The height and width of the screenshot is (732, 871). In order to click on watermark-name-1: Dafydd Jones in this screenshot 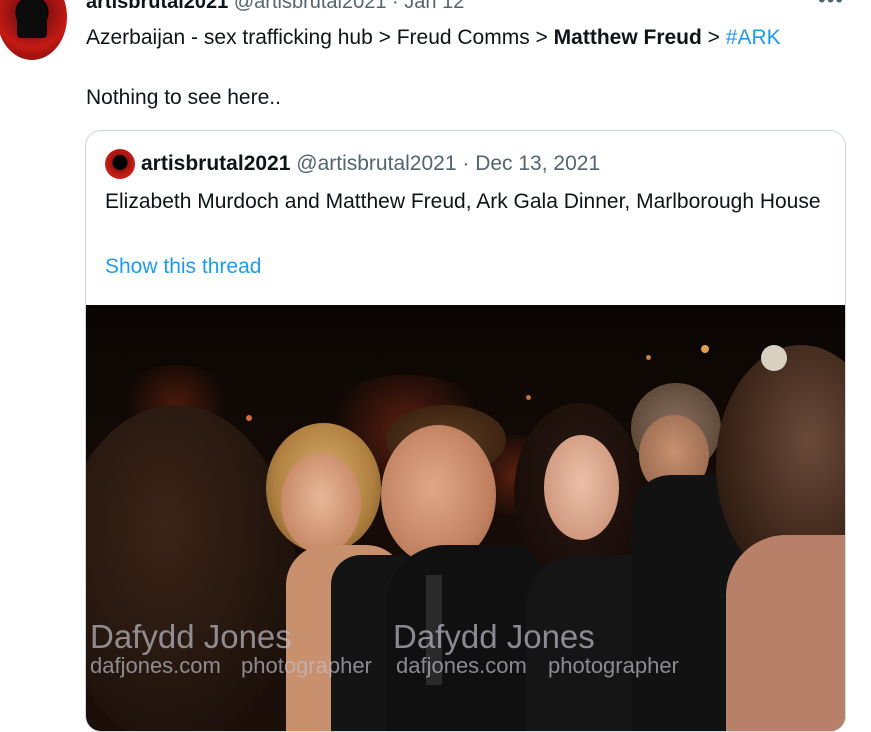, I will do `click(191, 636)`.